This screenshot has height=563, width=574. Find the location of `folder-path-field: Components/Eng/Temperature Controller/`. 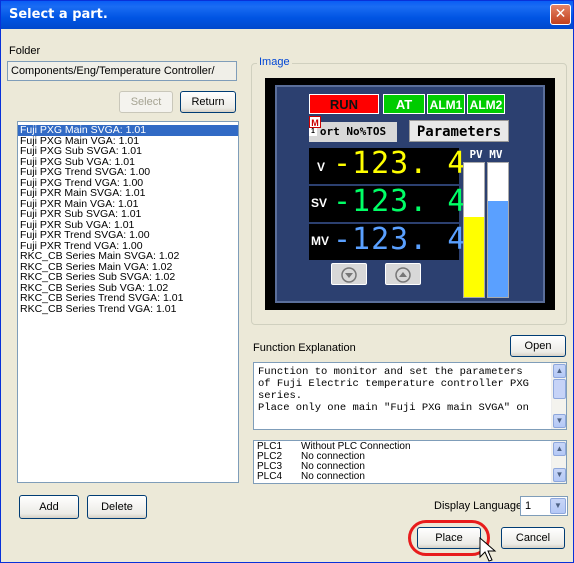

folder-path-field: Components/Eng/Temperature Controller/ is located at coordinates (122, 71).